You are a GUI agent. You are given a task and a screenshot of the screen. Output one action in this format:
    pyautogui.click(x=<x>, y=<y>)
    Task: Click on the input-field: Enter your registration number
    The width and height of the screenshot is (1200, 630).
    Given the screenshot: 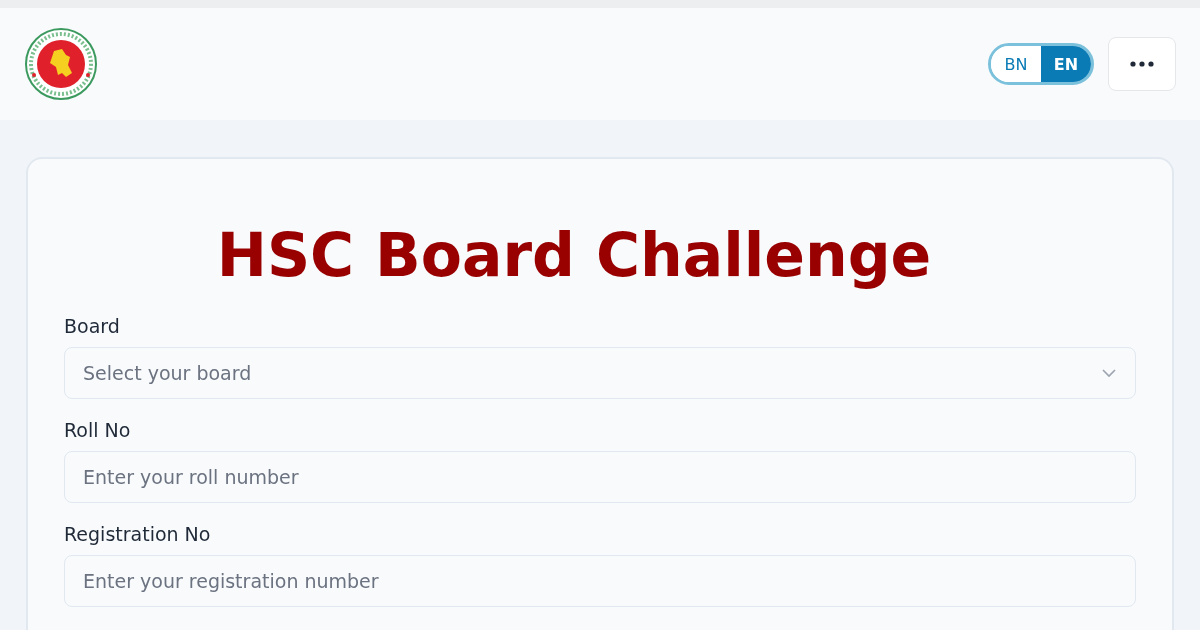 What is the action you would take?
    pyautogui.click(x=600, y=581)
    